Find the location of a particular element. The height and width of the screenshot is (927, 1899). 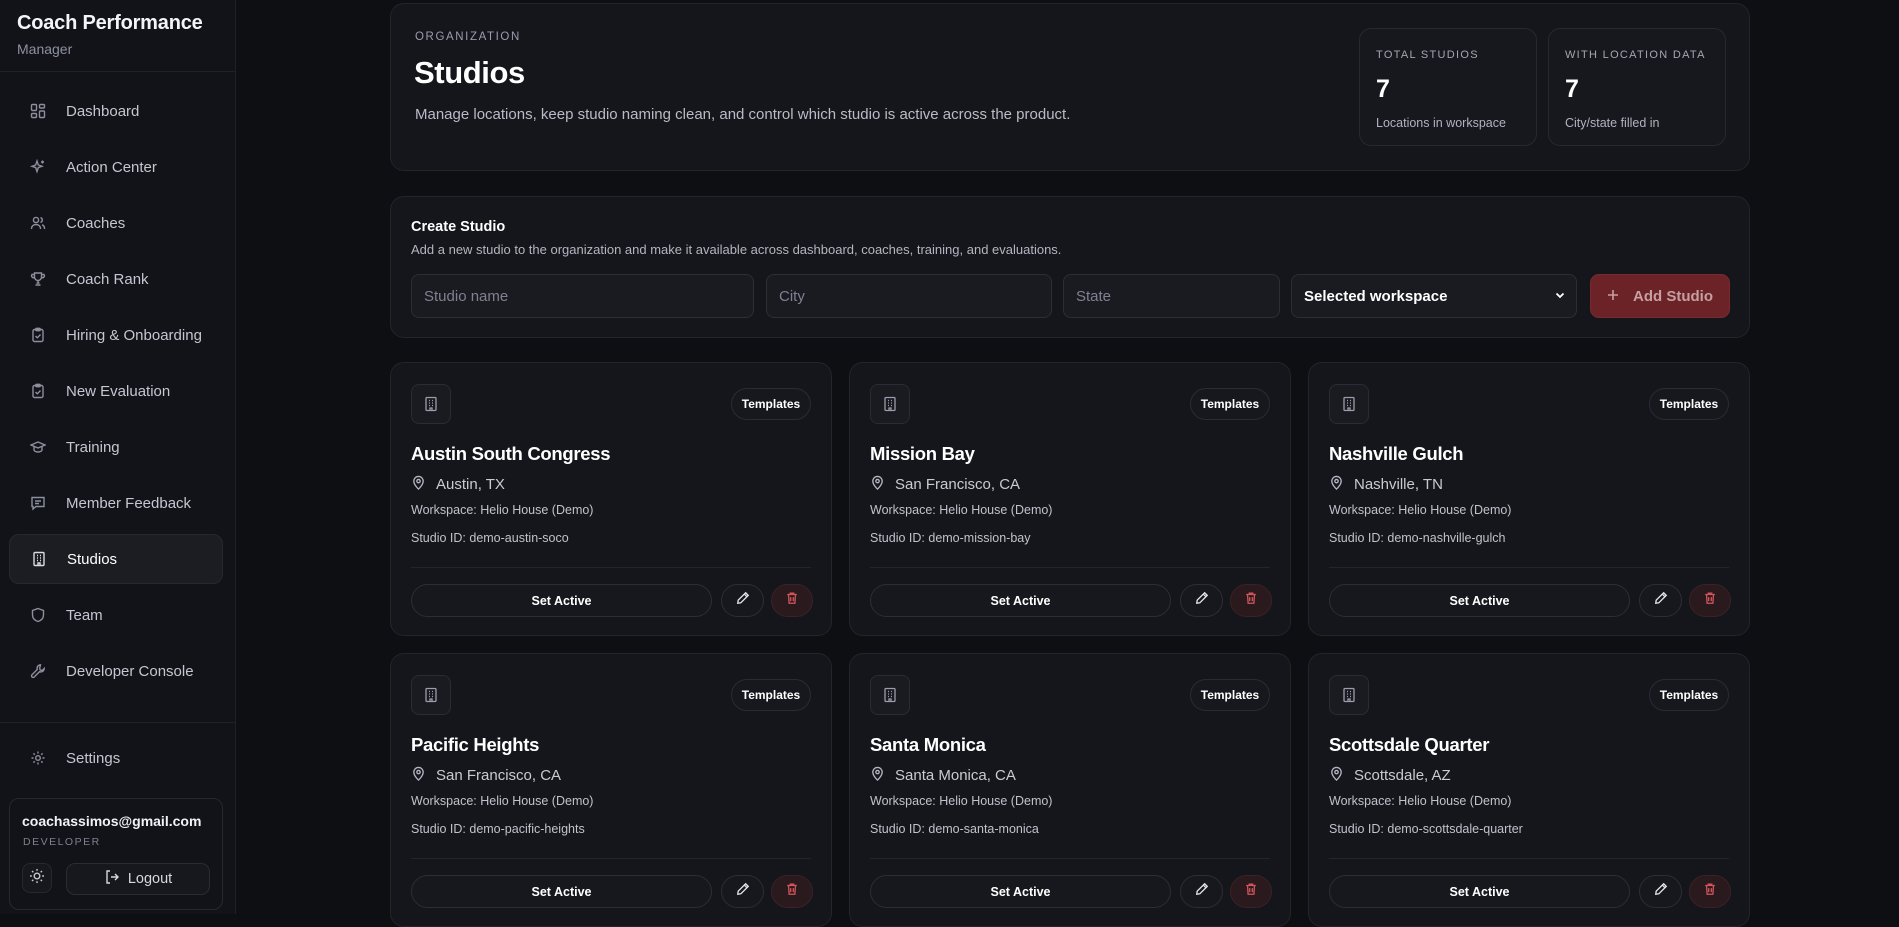

sidebar-item-coach-rank: Coach Rank is located at coordinates (116, 279).